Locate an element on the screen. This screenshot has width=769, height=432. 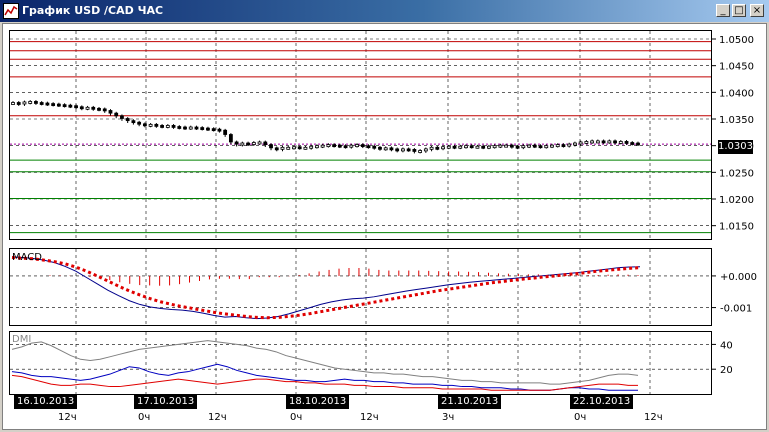
date-label: 18.10.2013 is located at coordinates (318, 402).